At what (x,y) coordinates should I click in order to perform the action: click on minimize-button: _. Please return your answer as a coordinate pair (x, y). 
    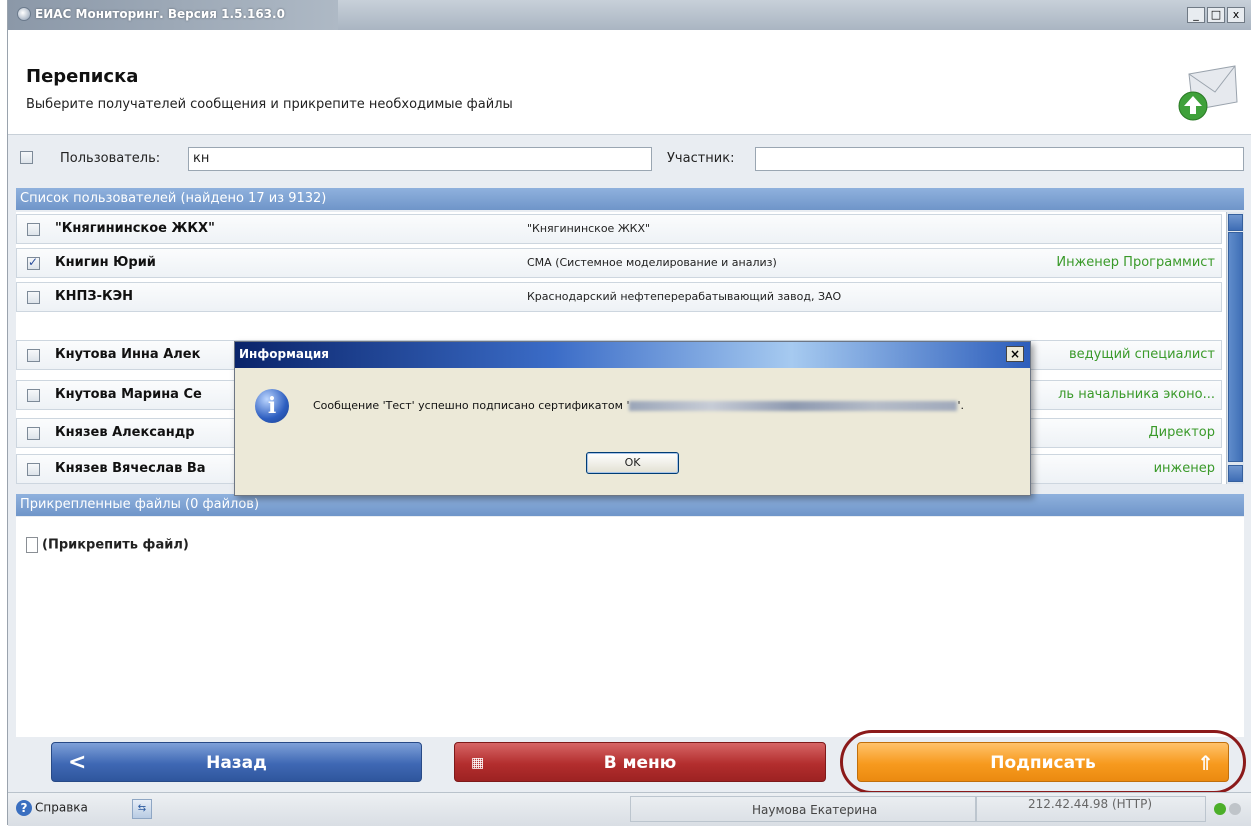
    Looking at the image, I should click on (1196, 15).